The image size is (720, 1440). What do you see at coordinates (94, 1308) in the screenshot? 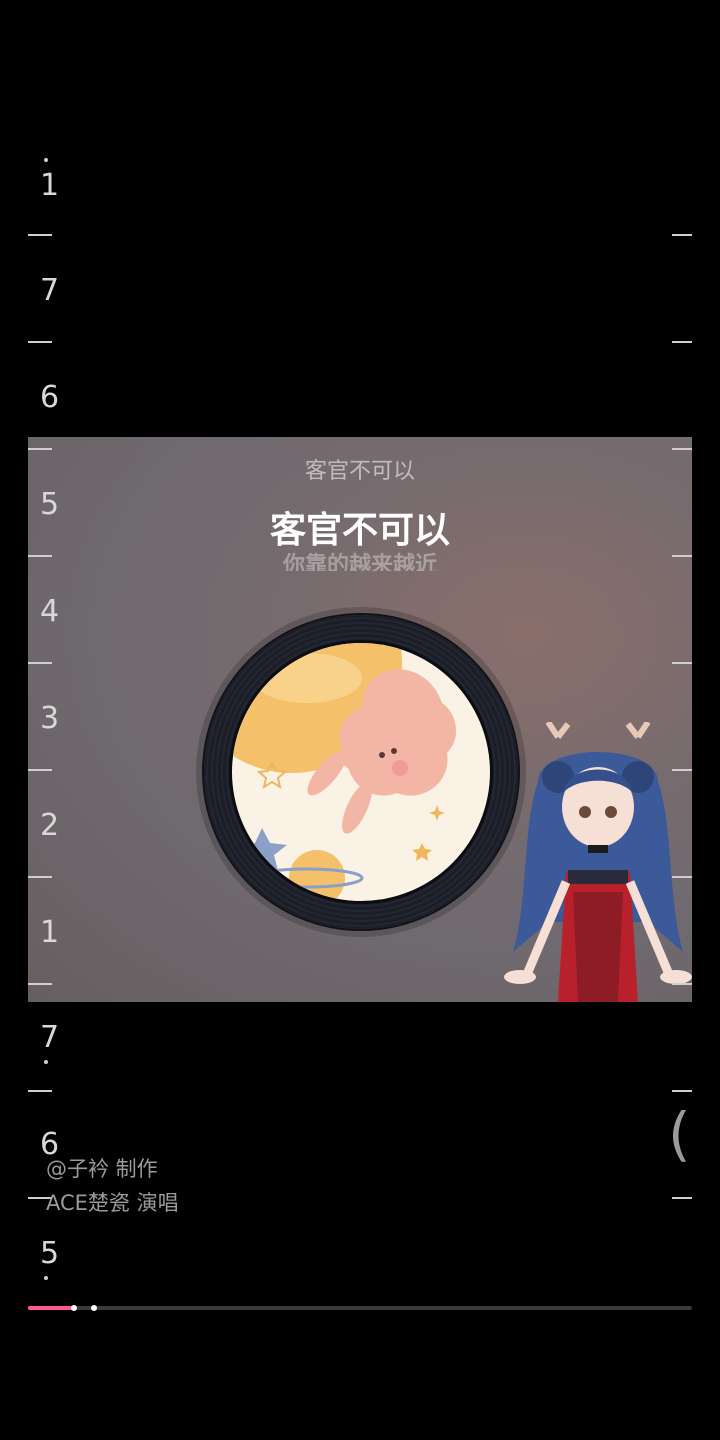
I see `progress-buffered-marker` at bounding box center [94, 1308].